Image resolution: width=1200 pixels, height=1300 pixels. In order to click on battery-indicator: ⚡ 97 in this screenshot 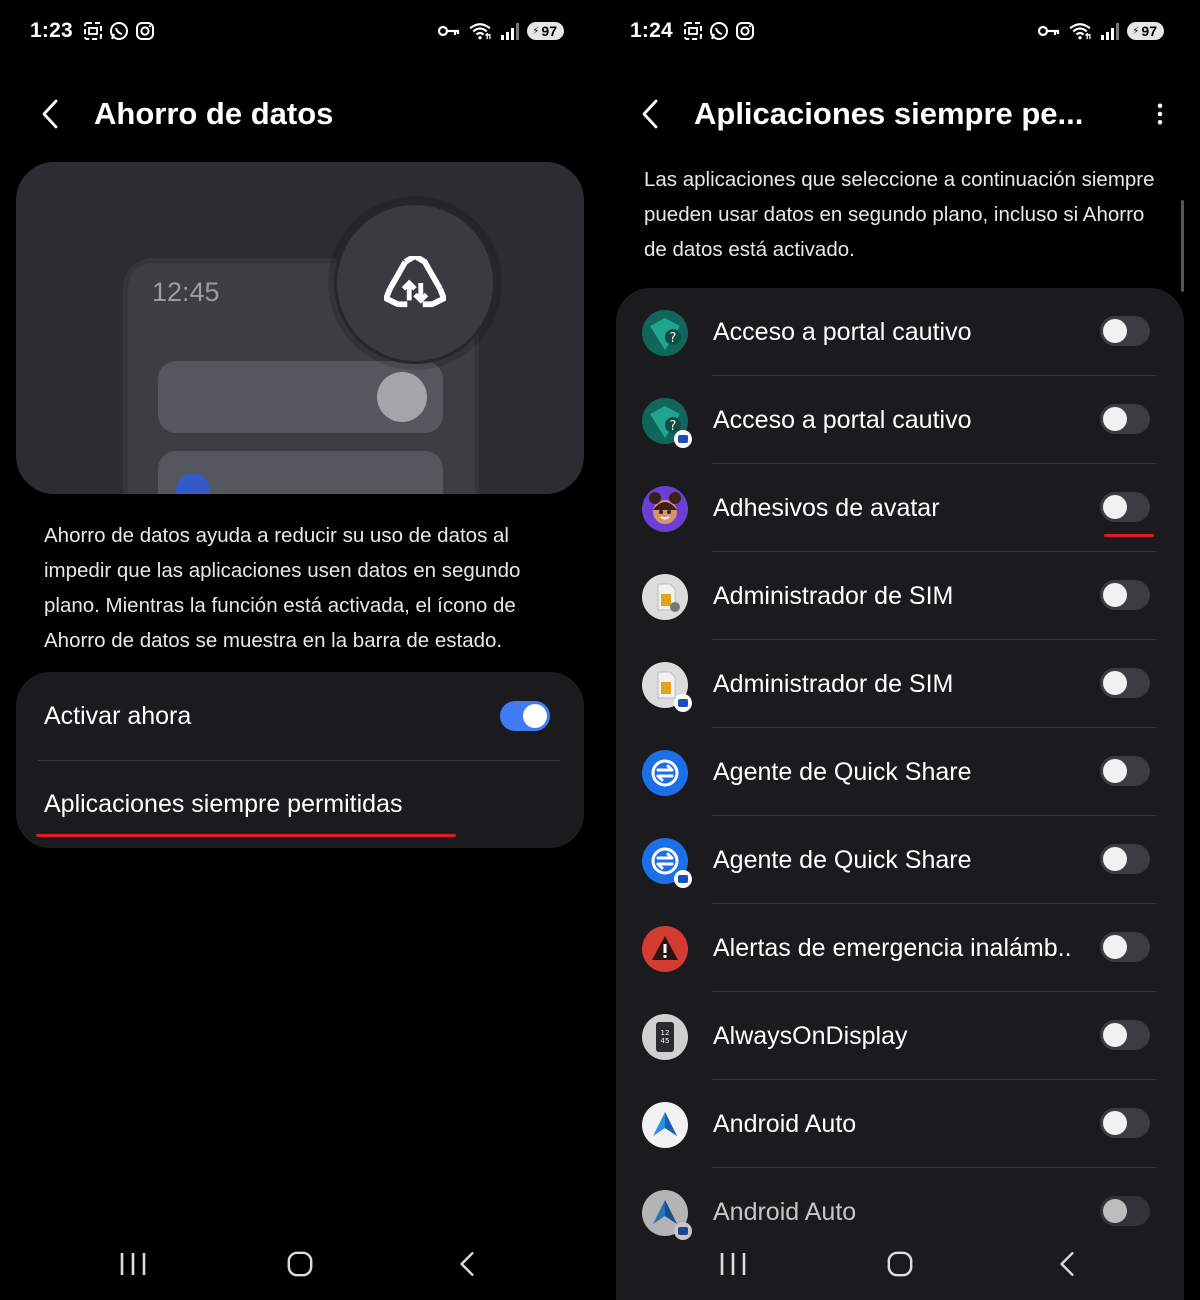, I will do `click(1145, 31)`.